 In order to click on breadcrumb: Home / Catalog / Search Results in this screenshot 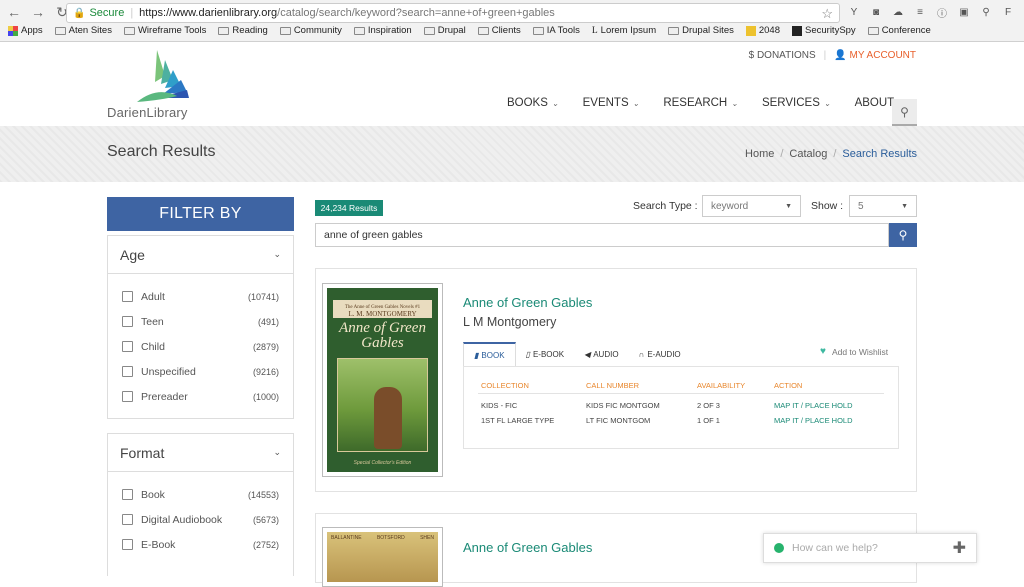, I will do `click(831, 154)`.